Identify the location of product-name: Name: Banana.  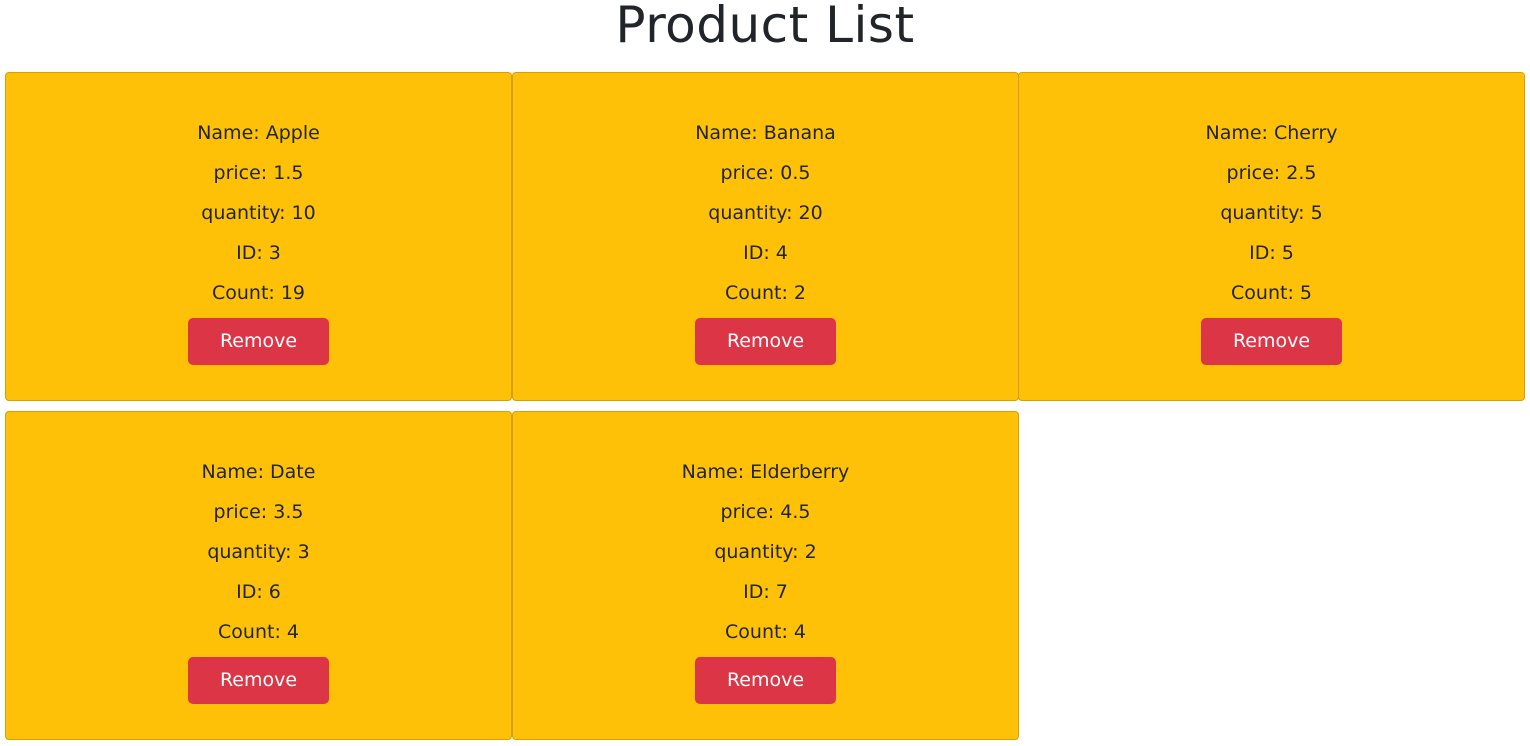
(765, 133).